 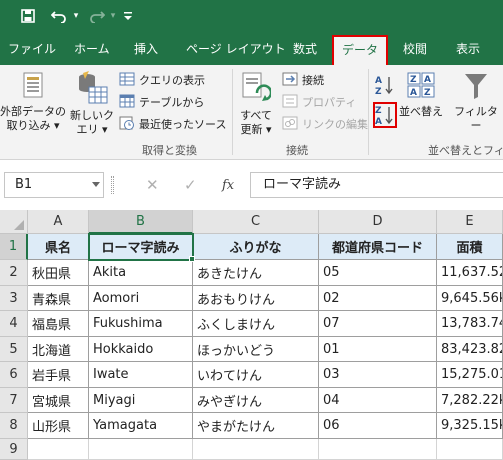 I want to click on table-cell: 02, so click(x=378, y=298).